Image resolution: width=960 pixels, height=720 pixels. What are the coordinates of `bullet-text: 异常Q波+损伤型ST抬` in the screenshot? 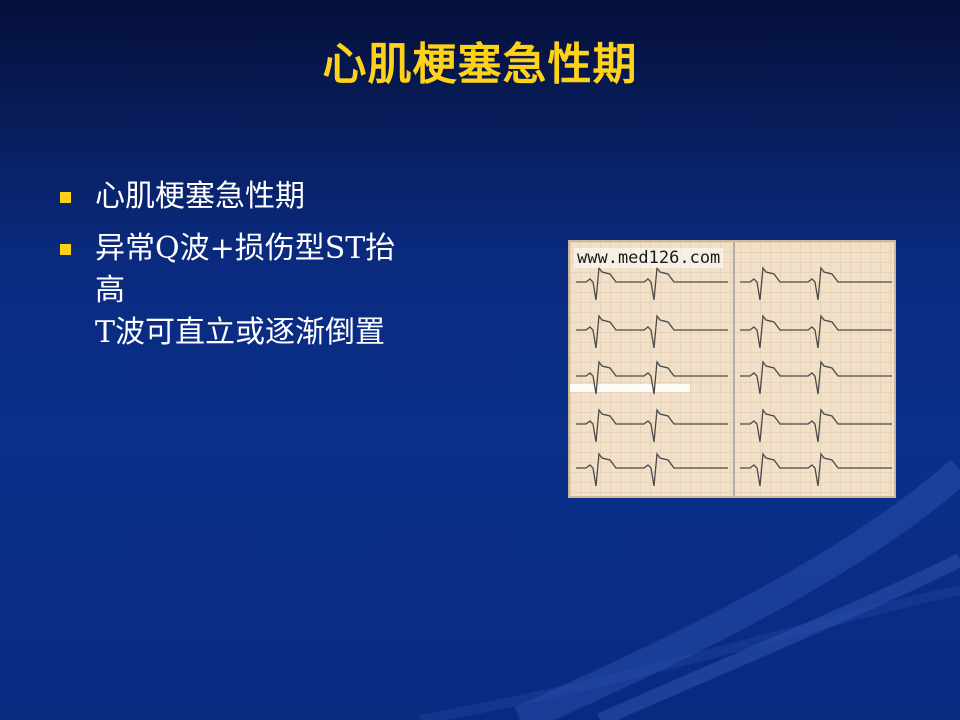 It's located at (245, 248).